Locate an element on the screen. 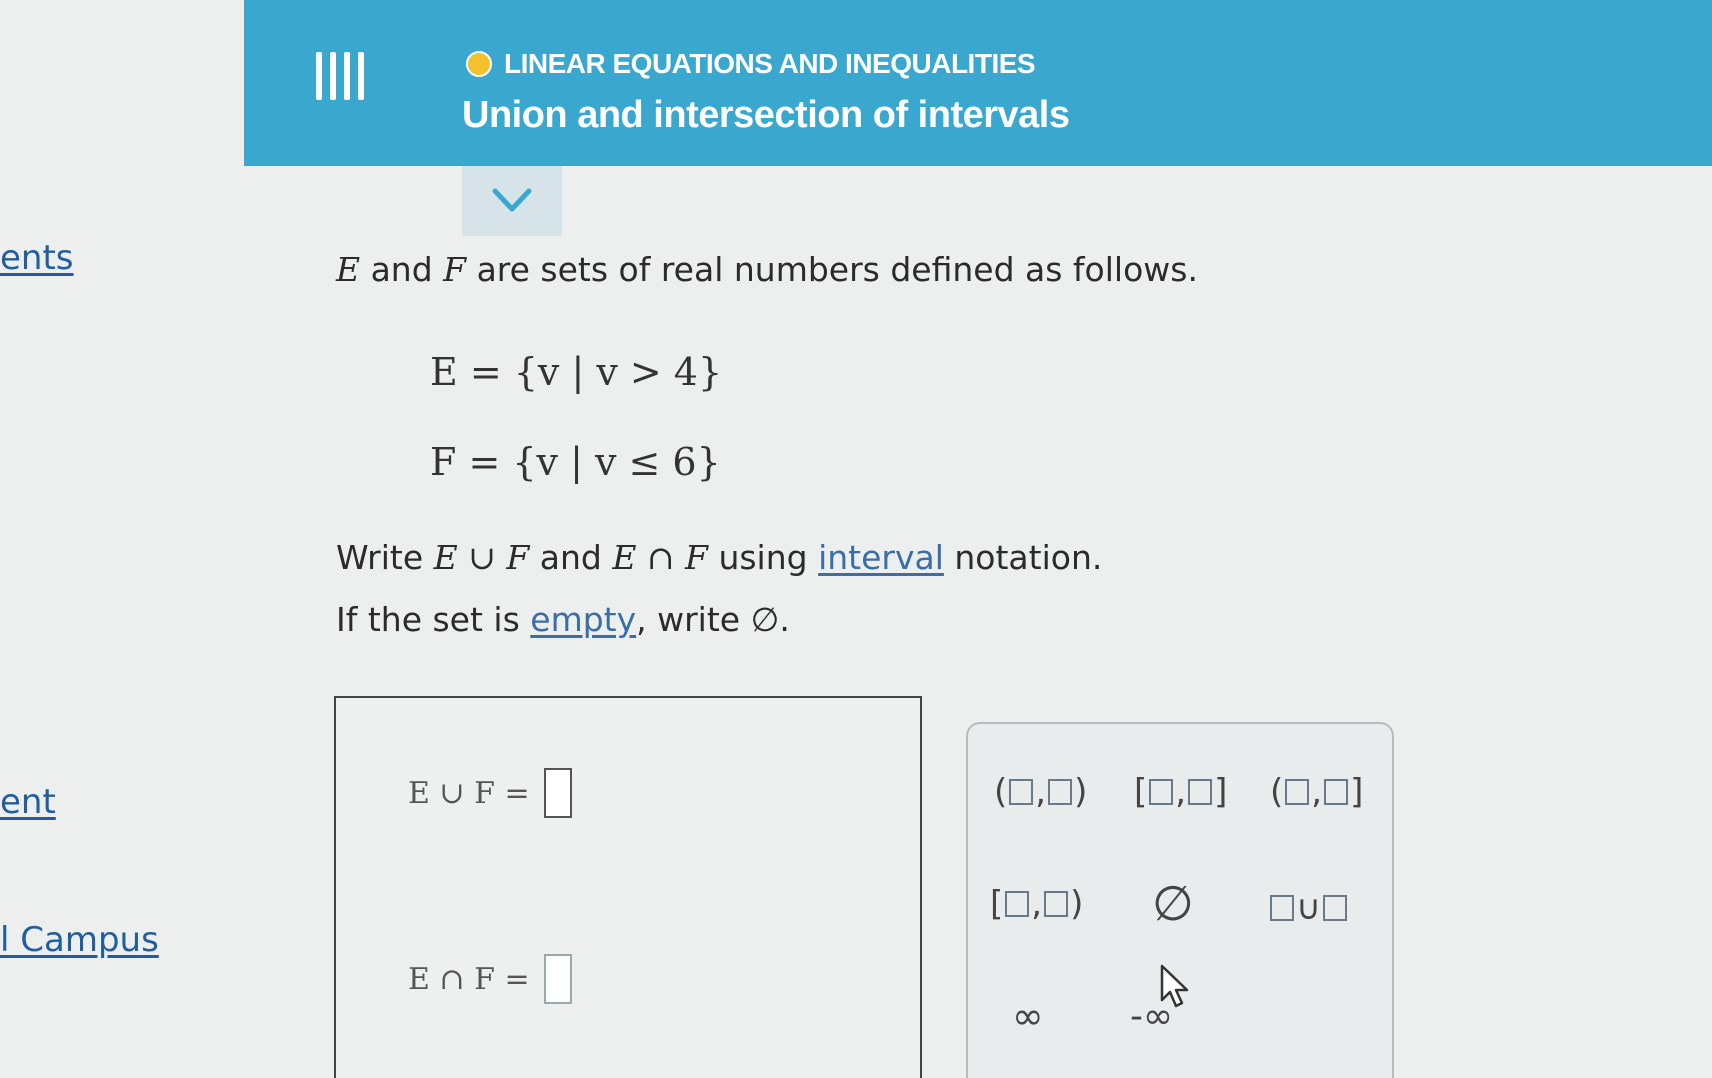  interval-link: interval is located at coordinates (881, 557).